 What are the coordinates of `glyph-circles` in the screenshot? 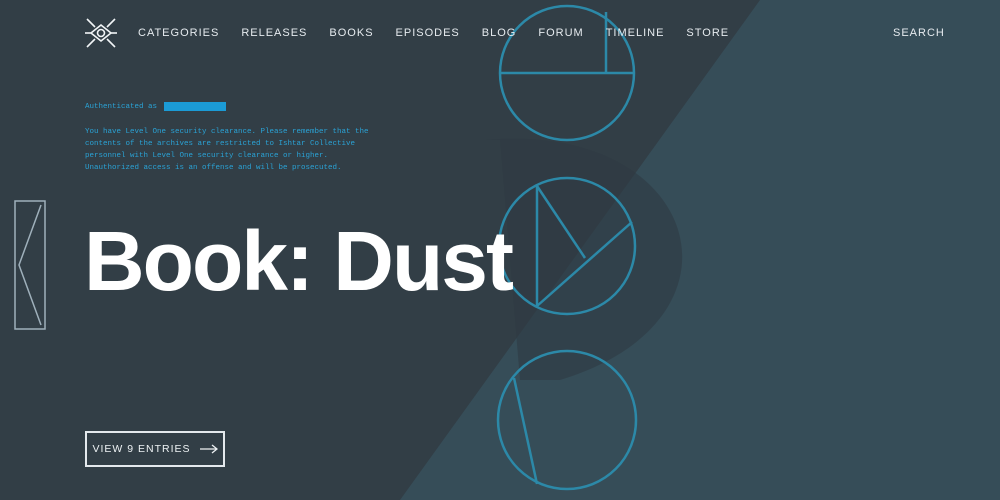 It's located at (567, 247).